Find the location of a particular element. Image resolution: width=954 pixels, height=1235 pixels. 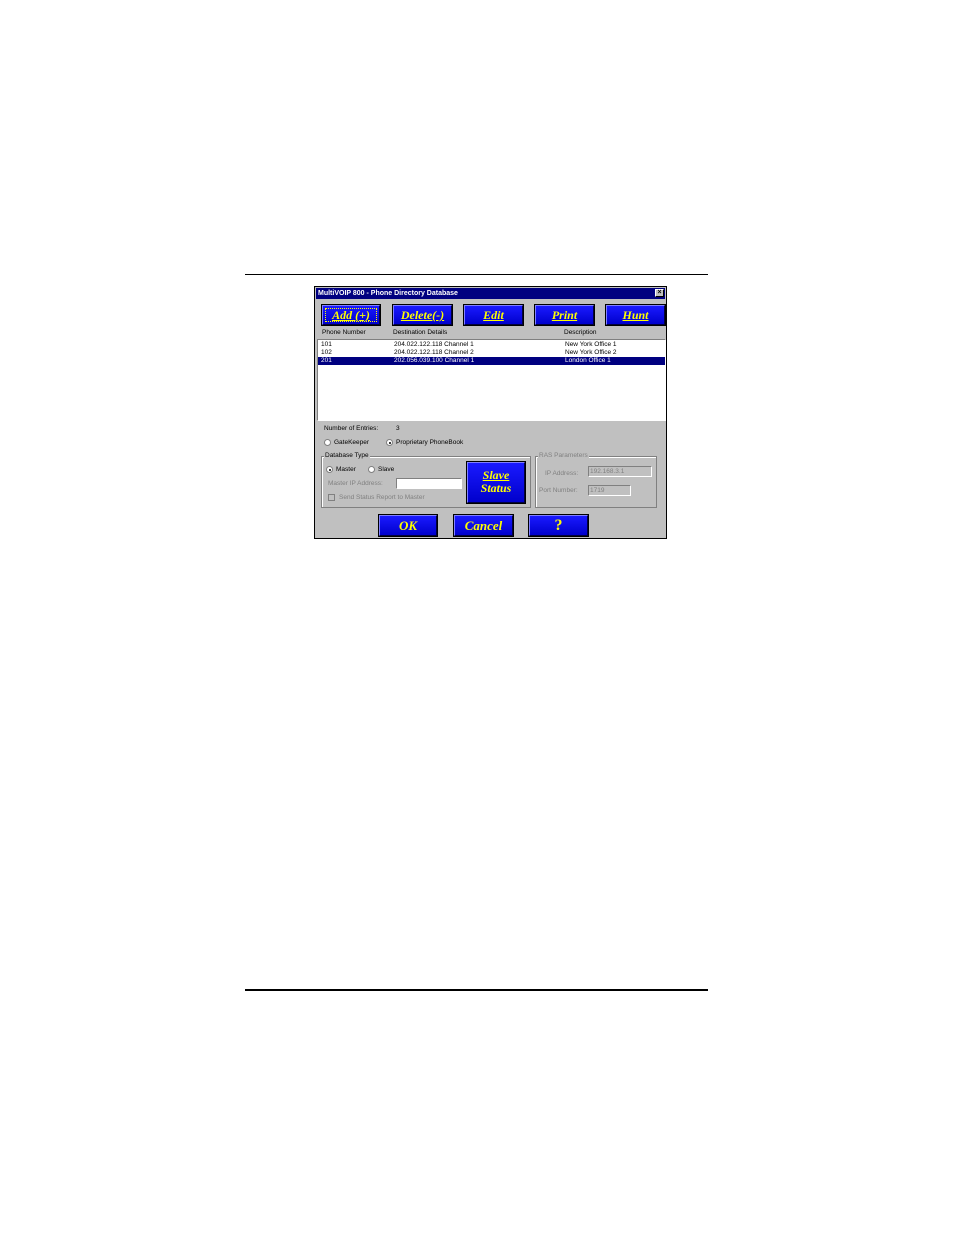

send-status-label: Send Status Report to Master is located at coordinates (382, 497).